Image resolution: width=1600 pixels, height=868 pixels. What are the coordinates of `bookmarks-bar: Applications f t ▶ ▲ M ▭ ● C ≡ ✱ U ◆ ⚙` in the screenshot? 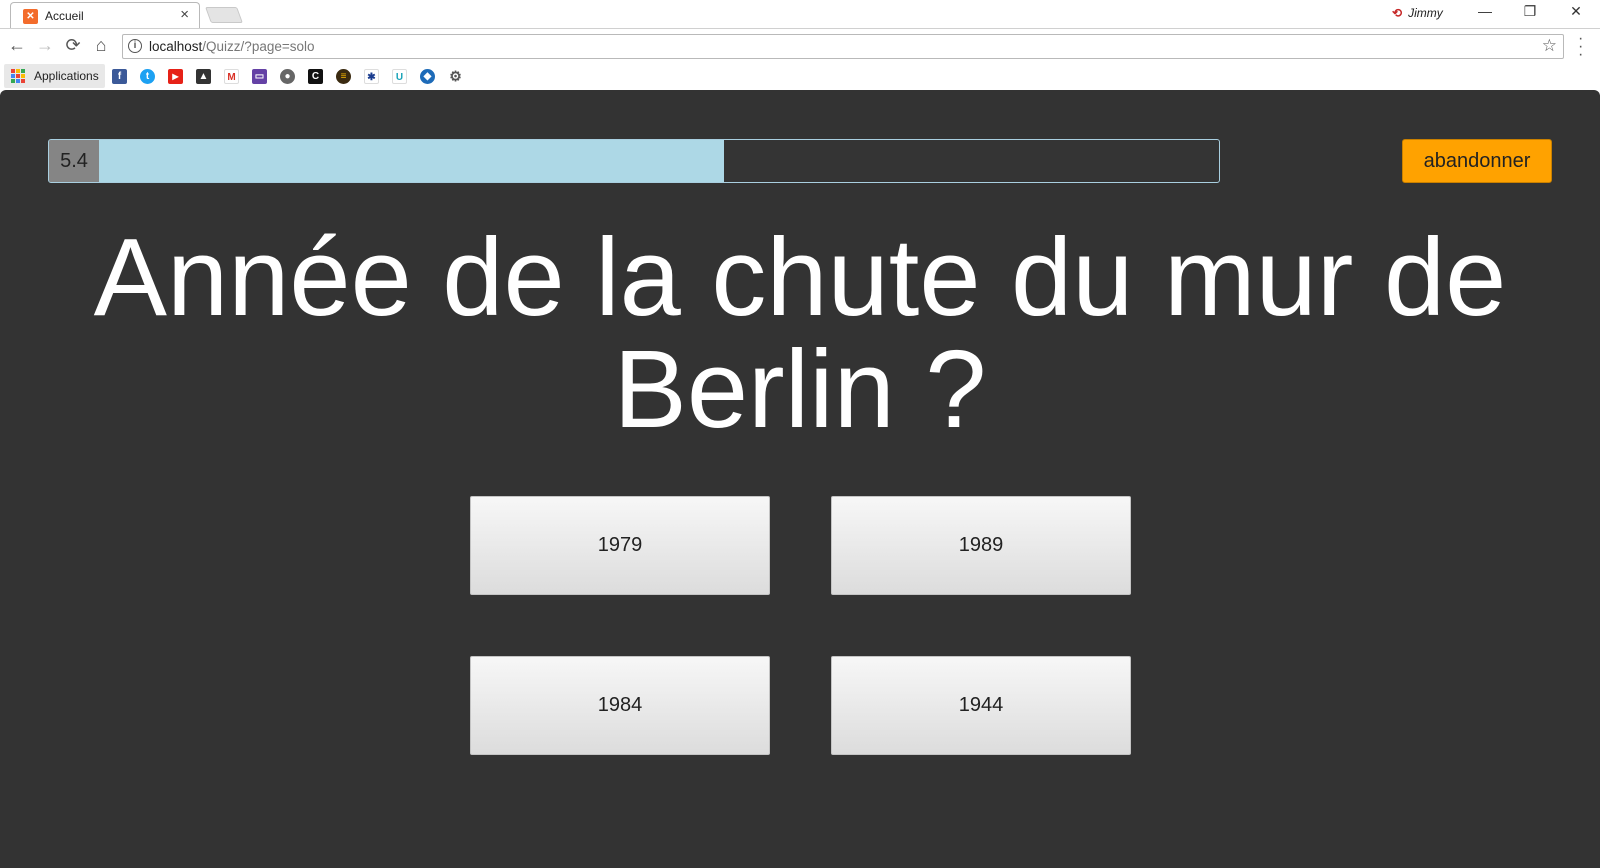 It's located at (800, 76).